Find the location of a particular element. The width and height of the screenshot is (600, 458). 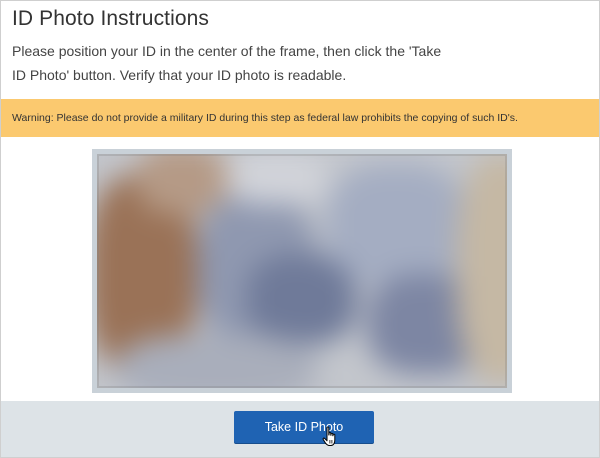

action-bar: Take ID Photo is located at coordinates (300, 429).